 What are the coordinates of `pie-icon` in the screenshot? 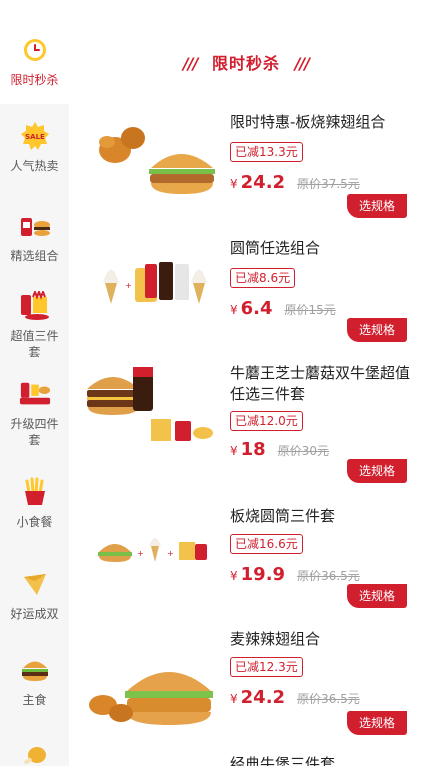 It's located at (35, 584).